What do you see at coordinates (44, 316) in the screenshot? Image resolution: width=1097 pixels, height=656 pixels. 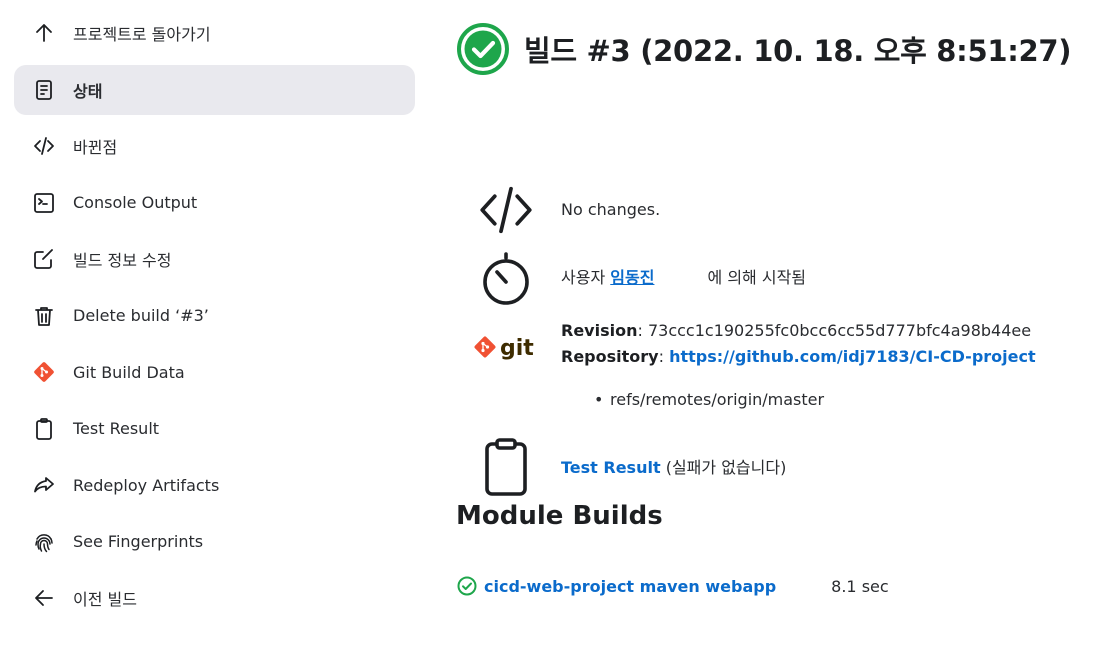 I see `trash-icon` at bounding box center [44, 316].